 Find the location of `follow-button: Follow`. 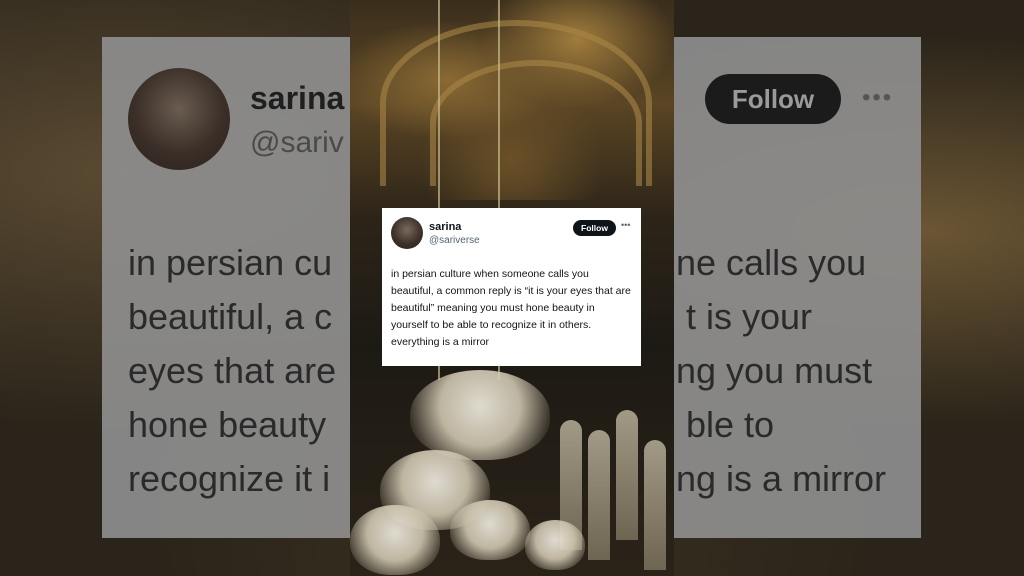

follow-button: Follow is located at coordinates (594, 228).